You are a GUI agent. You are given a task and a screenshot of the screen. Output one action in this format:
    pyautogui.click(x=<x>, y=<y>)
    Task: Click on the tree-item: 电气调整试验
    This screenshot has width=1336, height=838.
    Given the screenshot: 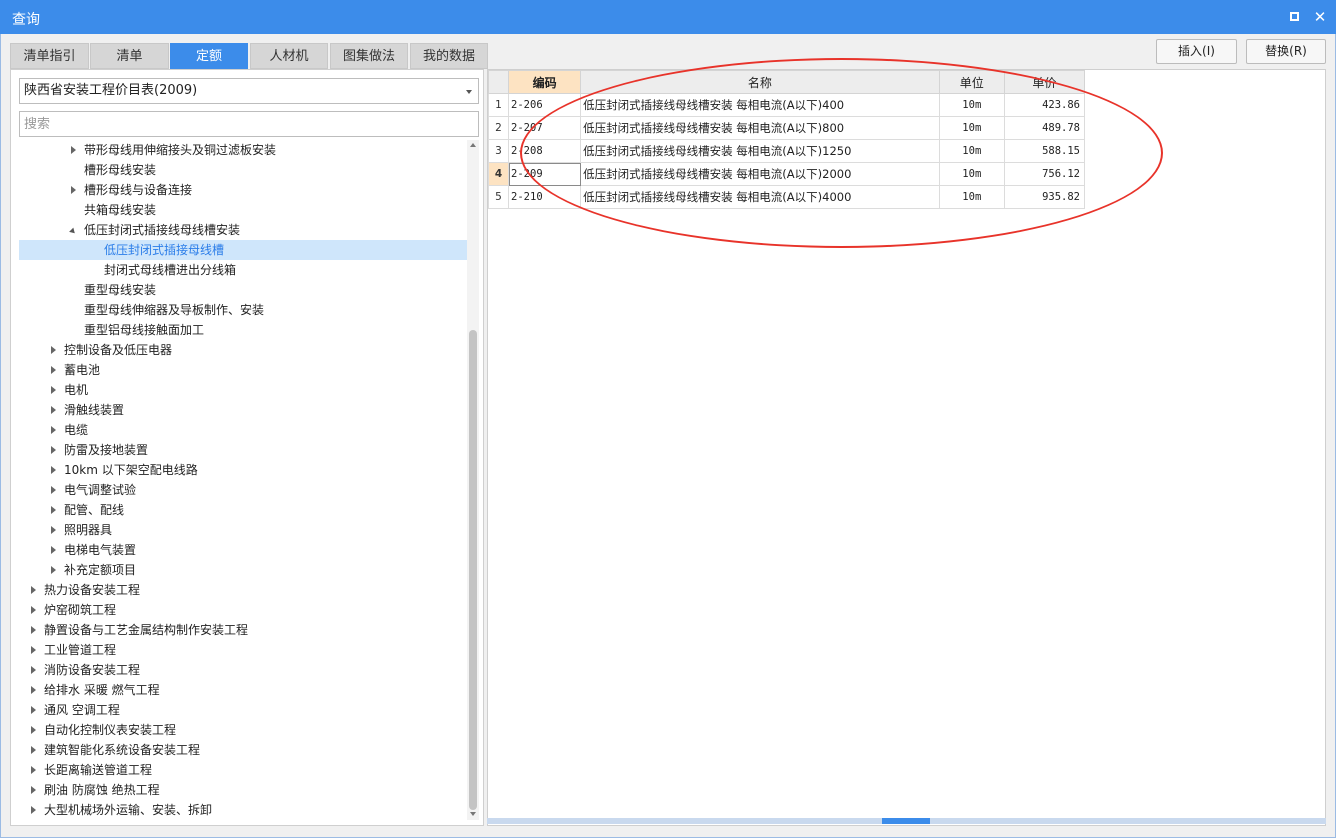 What is the action you would take?
    pyautogui.click(x=243, y=490)
    